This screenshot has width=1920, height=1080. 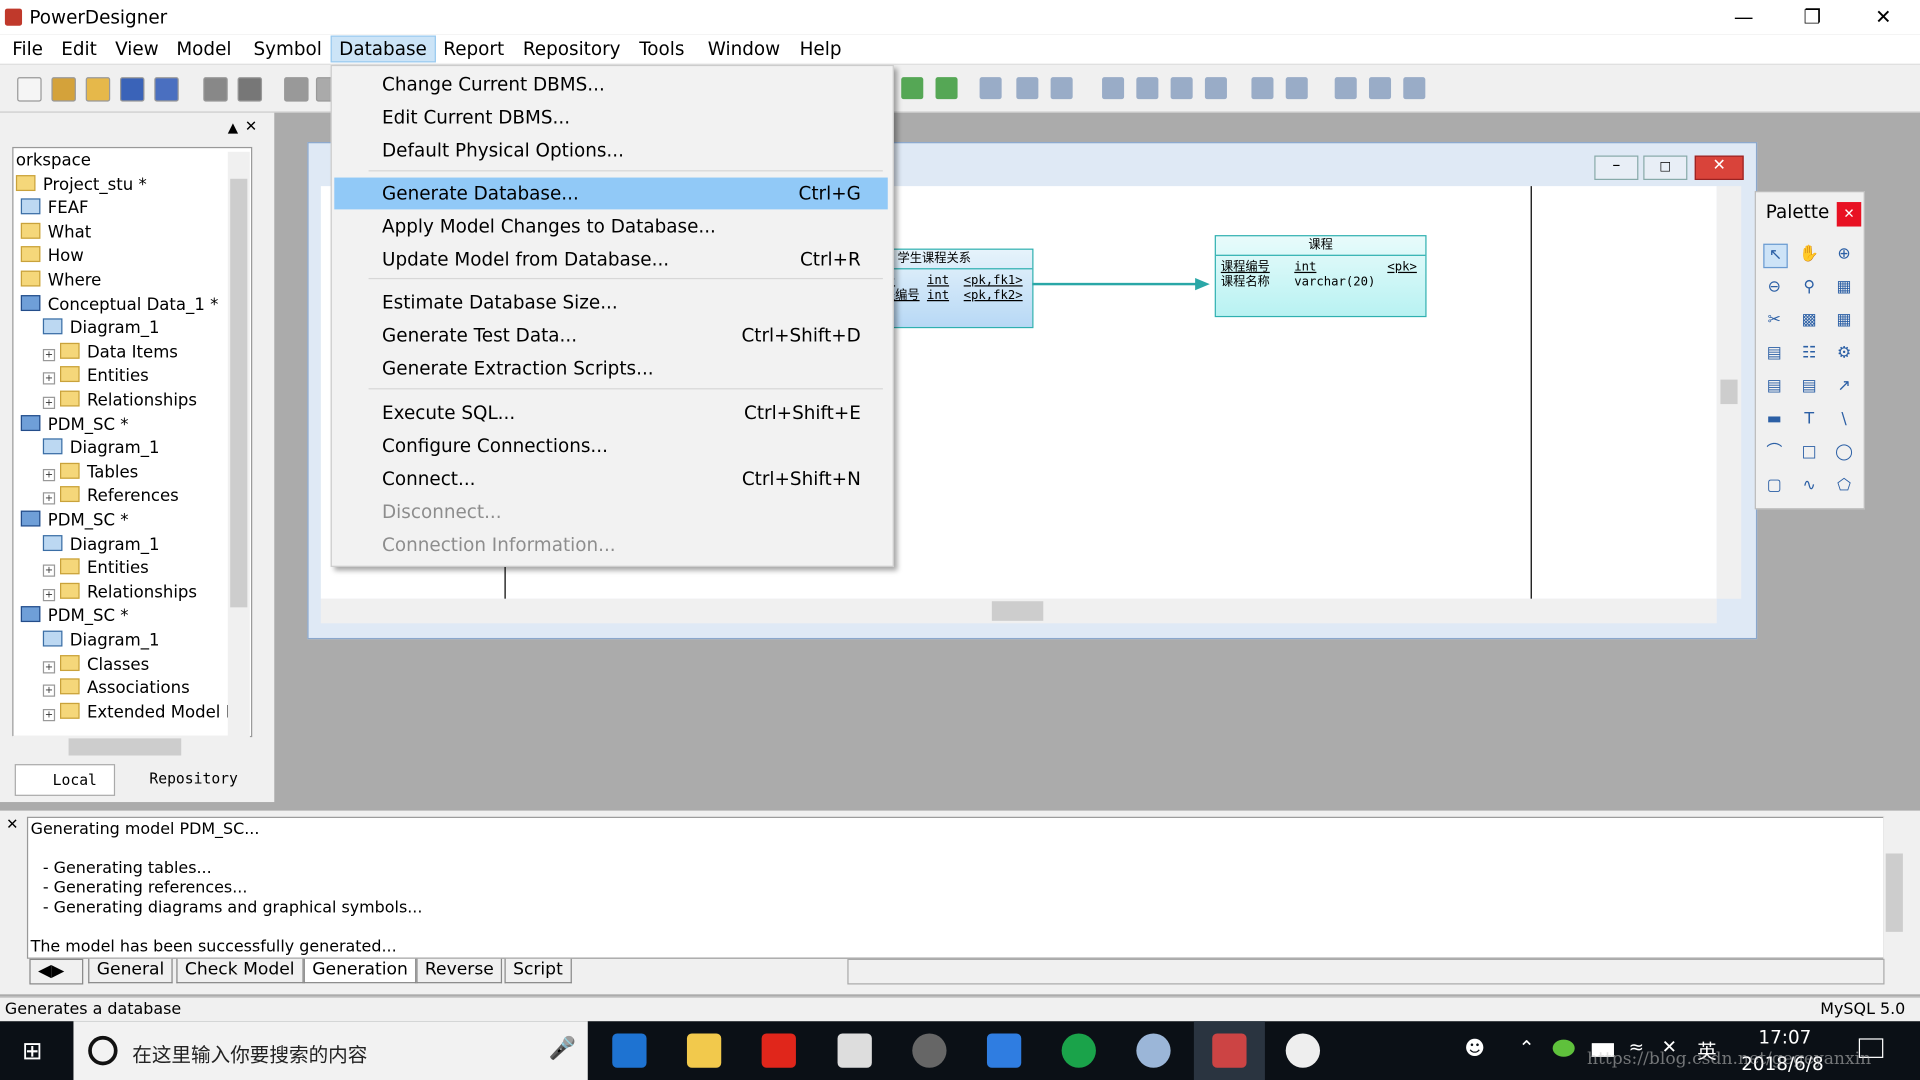 What do you see at coordinates (1366, 971) in the screenshot?
I see `output-hscrollbar` at bounding box center [1366, 971].